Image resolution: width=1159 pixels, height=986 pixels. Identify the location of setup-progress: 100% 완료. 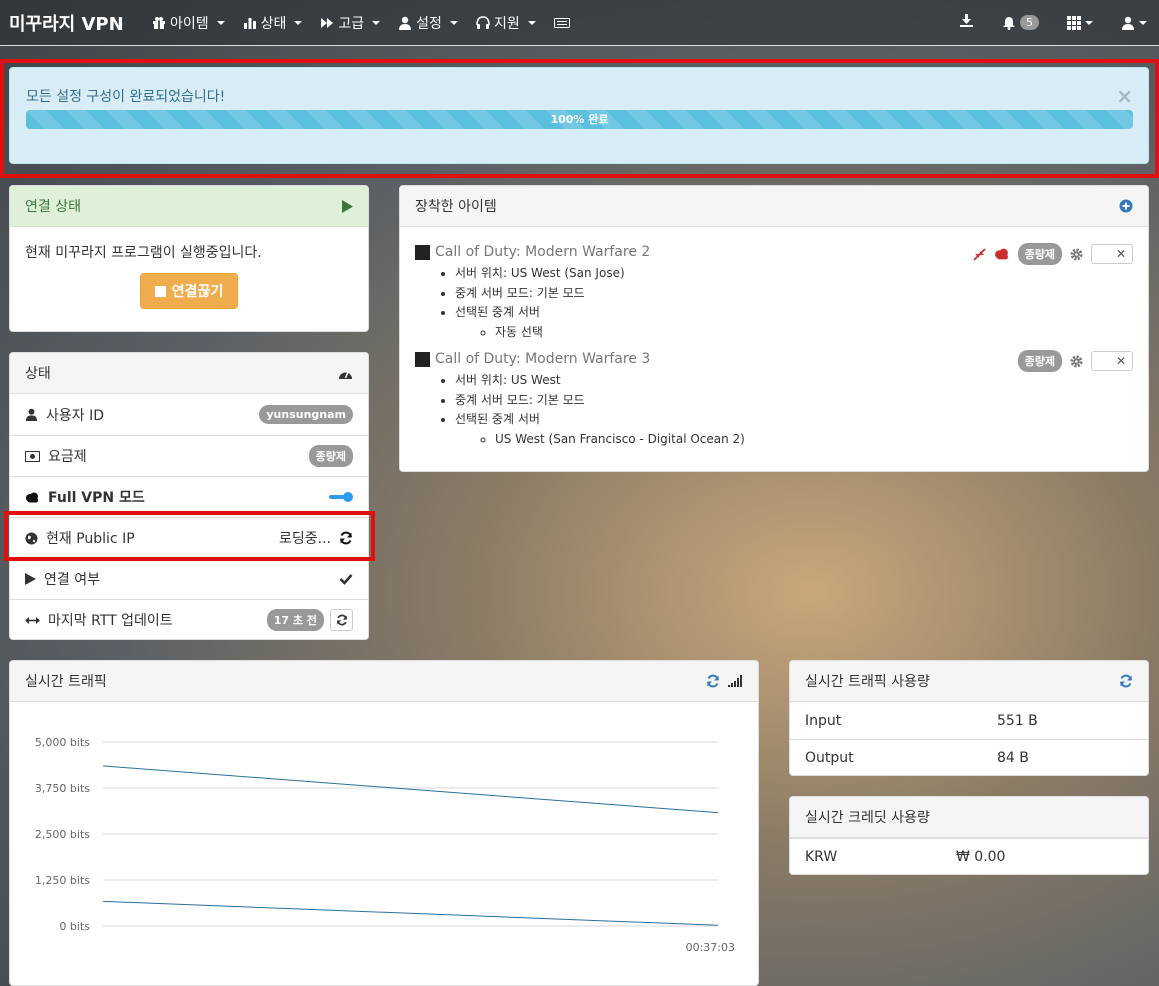
(579, 119).